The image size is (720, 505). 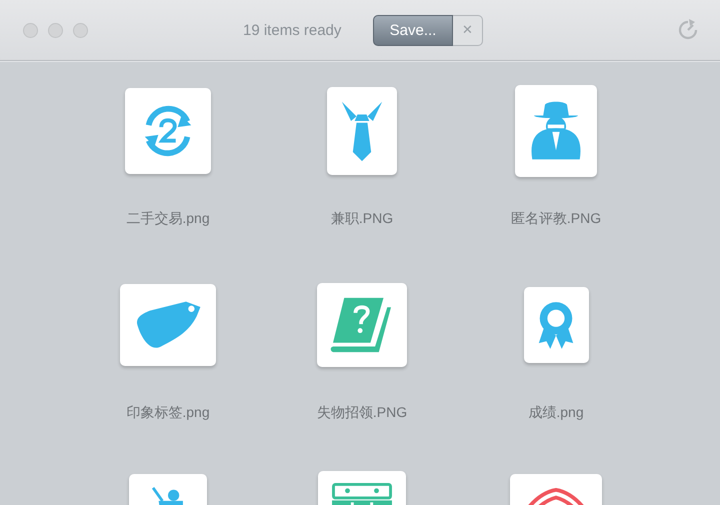 I want to click on file-name: 失物招领.PNG, so click(x=362, y=412).